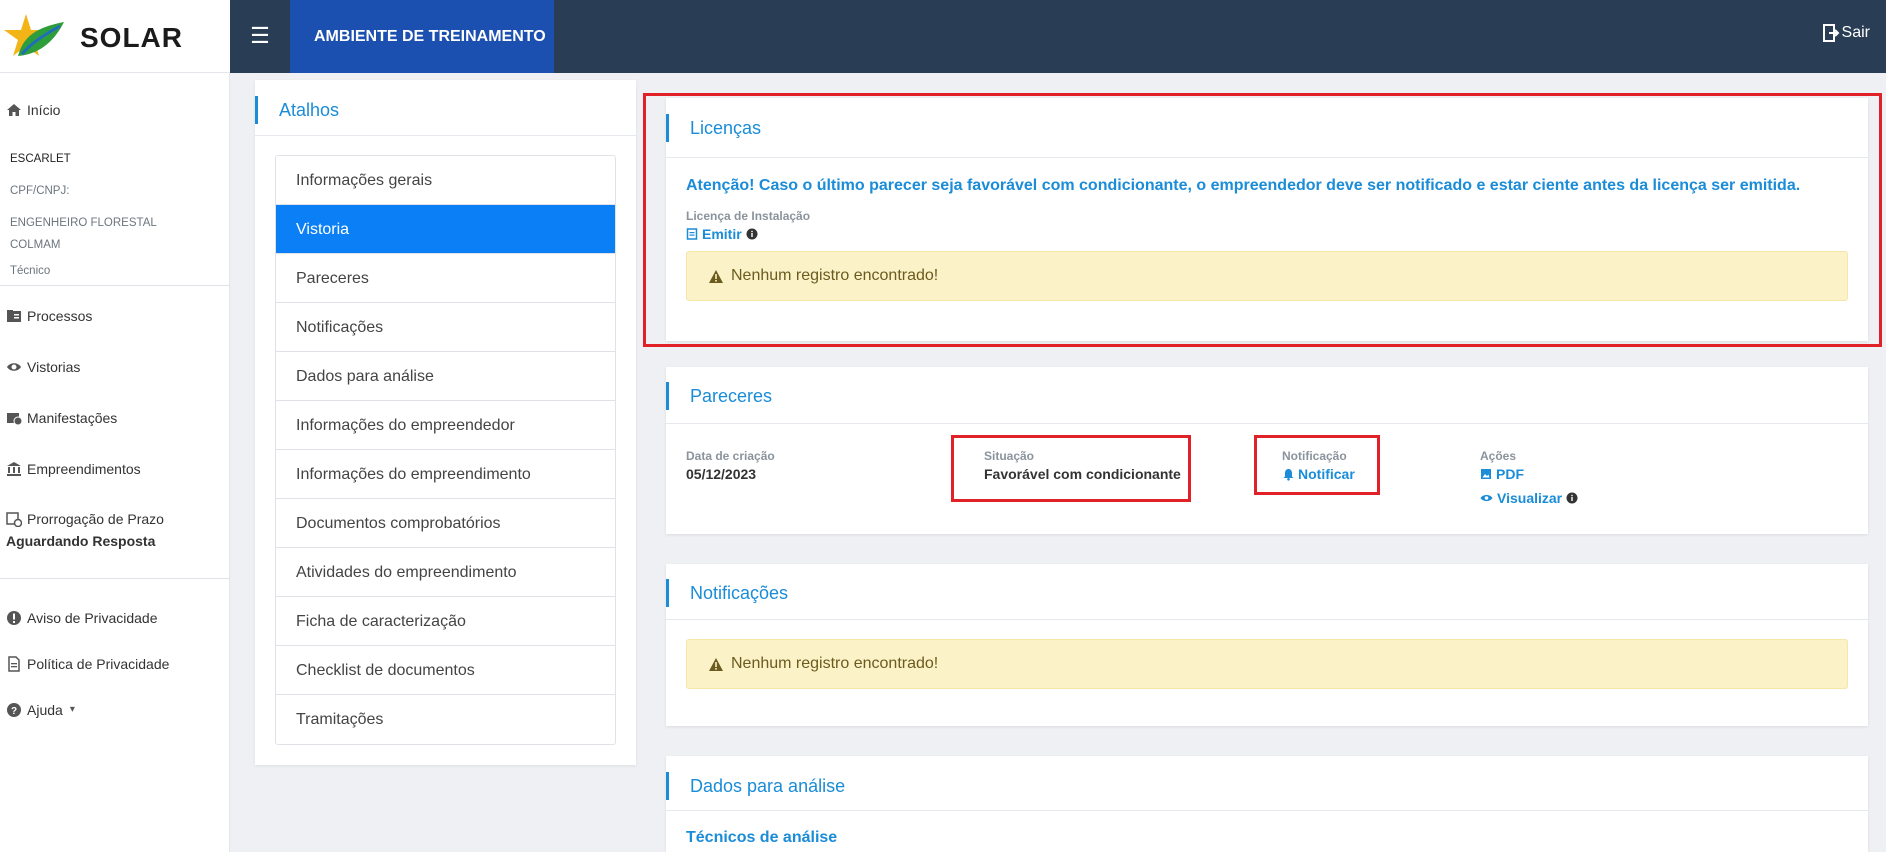 The image size is (1886, 852). Describe the element at coordinates (445, 621) in the screenshot. I see `shortcut-item: Ficha de caracterização` at that location.